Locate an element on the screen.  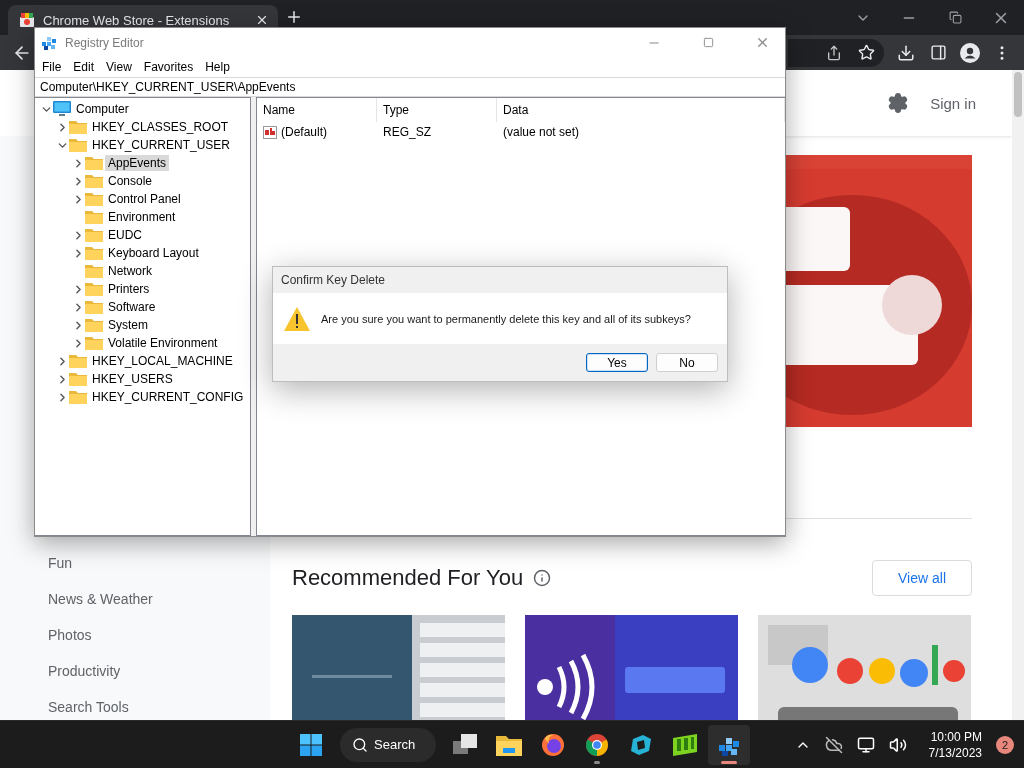
menu-item: View is located at coordinates (119, 67).